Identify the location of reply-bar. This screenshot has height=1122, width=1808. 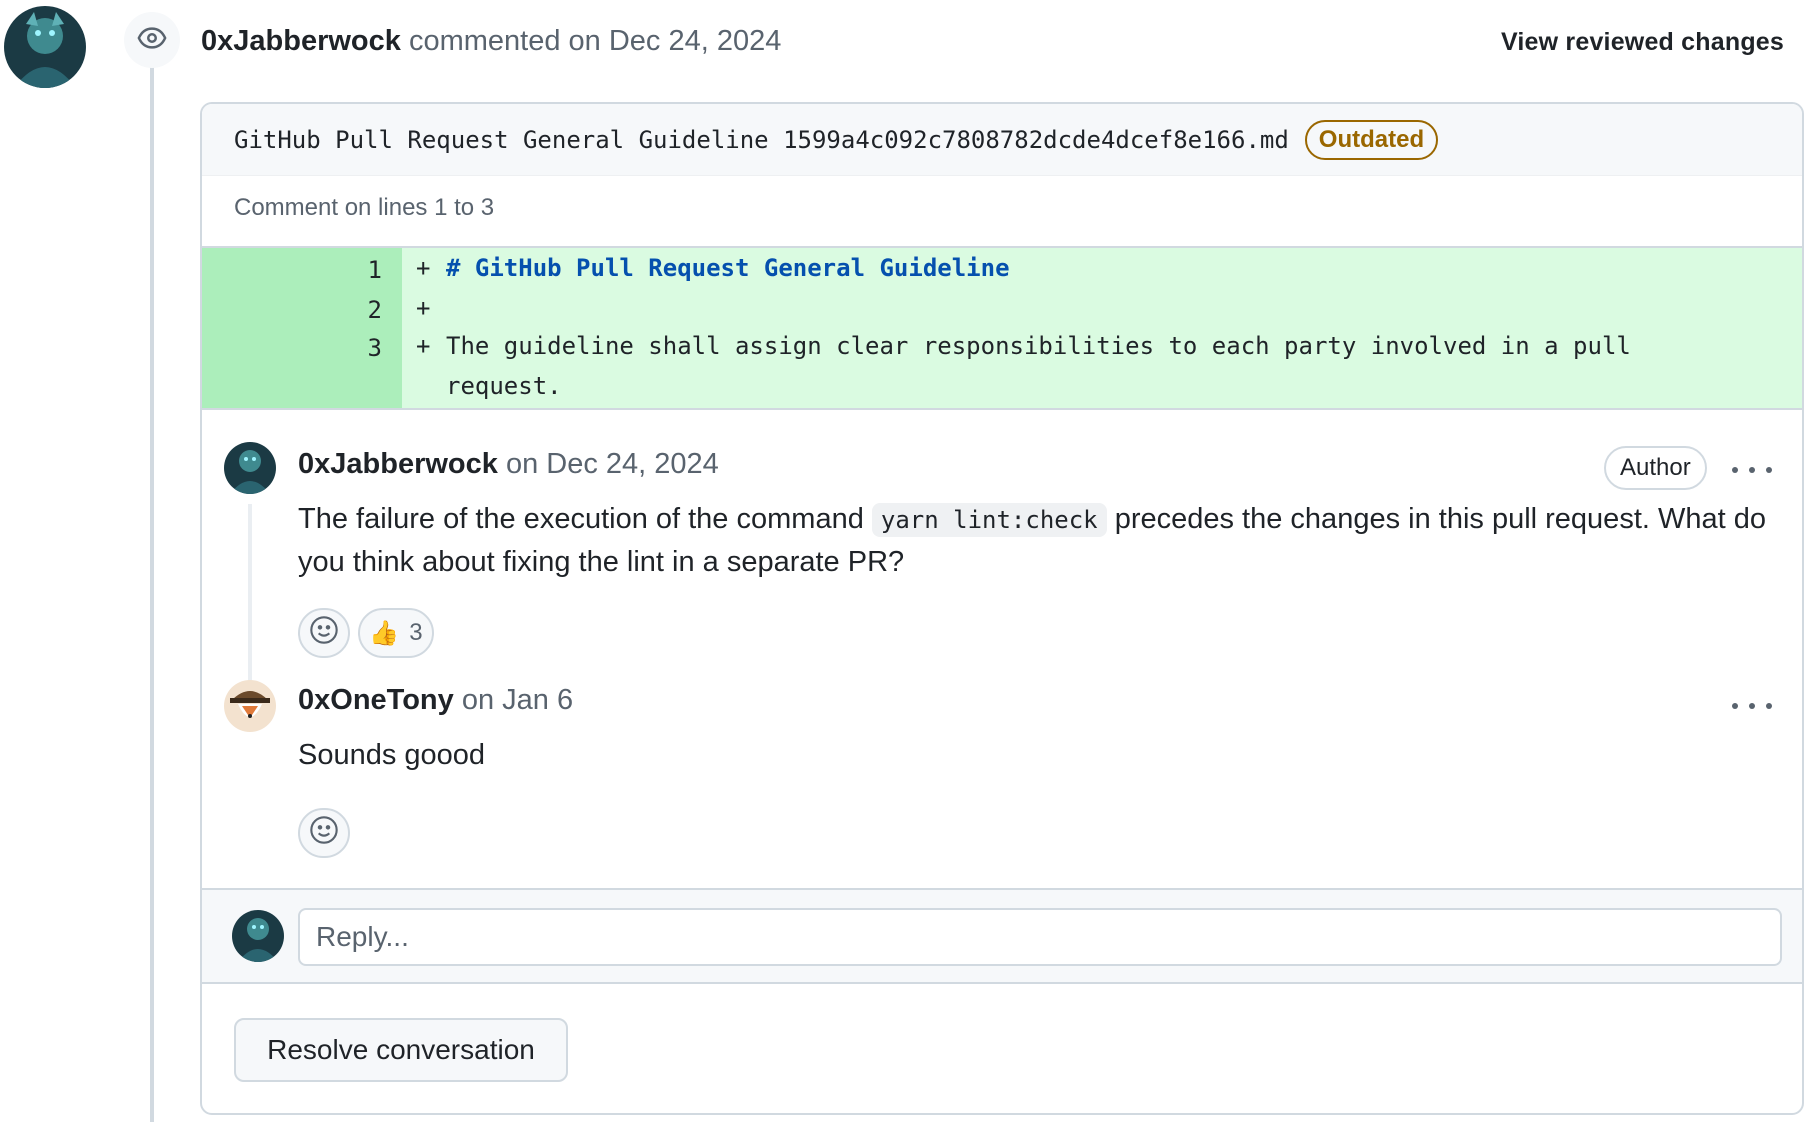
(1002, 936).